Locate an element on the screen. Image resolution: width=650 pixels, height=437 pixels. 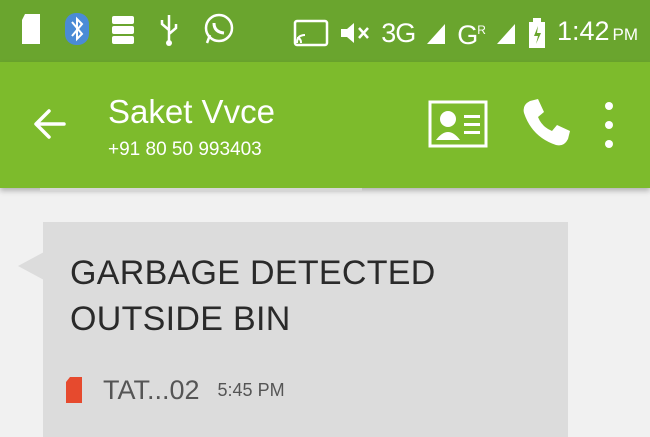
whatsapp-icon is located at coordinates (219, 28).